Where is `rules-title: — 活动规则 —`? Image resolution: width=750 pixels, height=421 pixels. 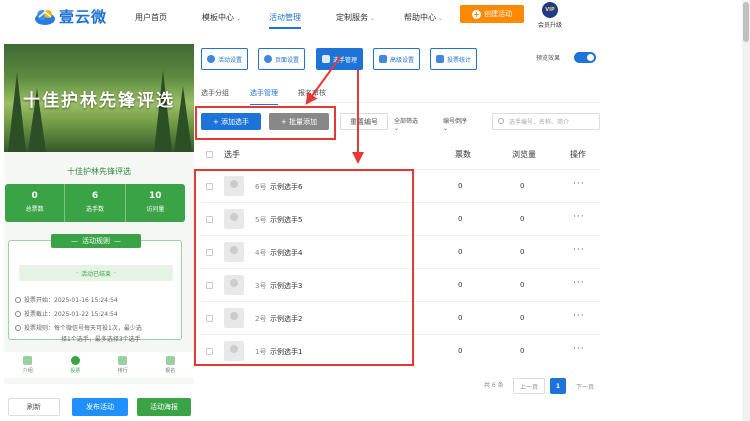
rules-title: — 活动规则 — is located at coordinates (96, 241).